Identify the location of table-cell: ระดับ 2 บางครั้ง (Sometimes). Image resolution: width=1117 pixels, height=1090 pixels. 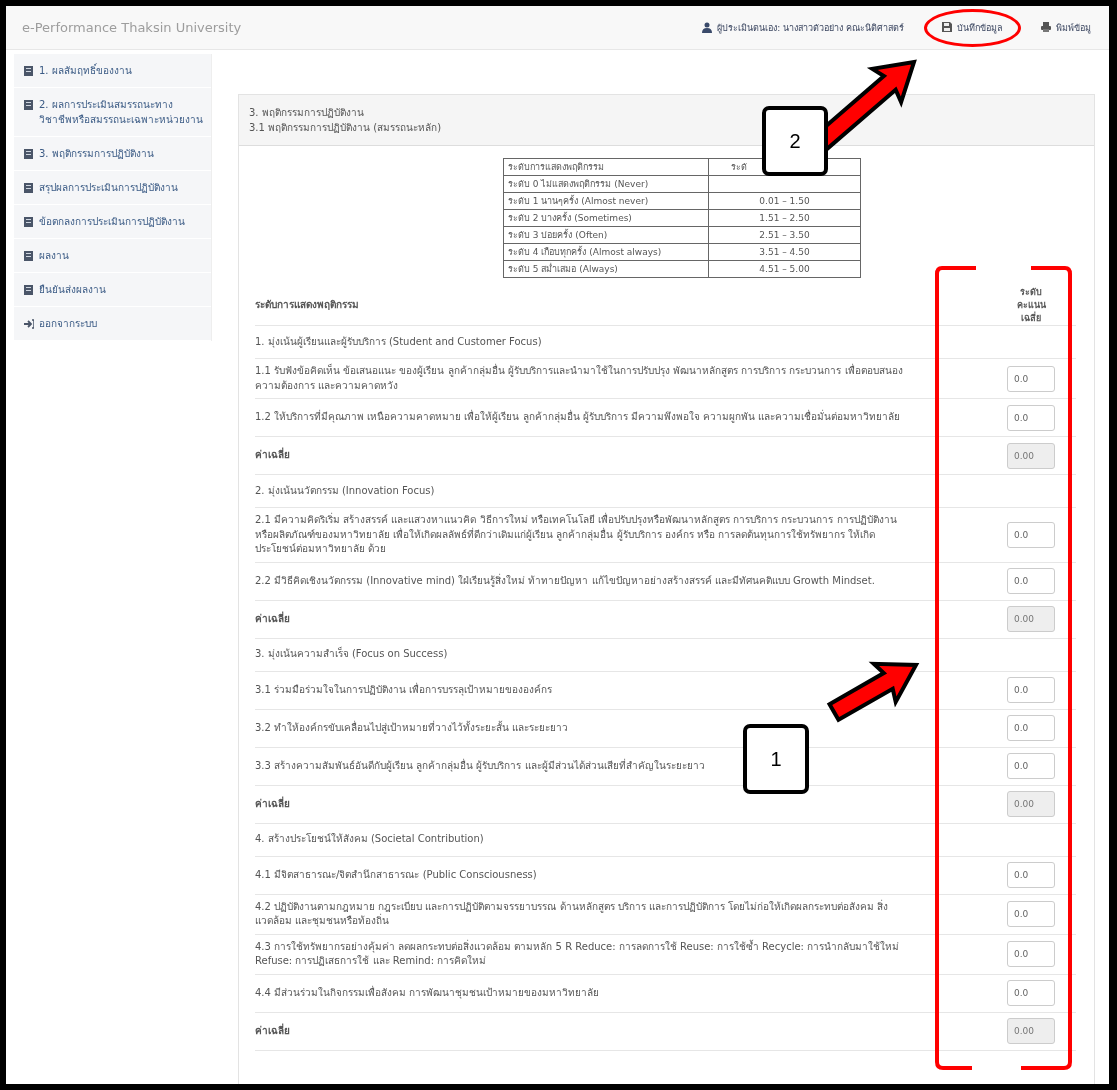
(606, 218).